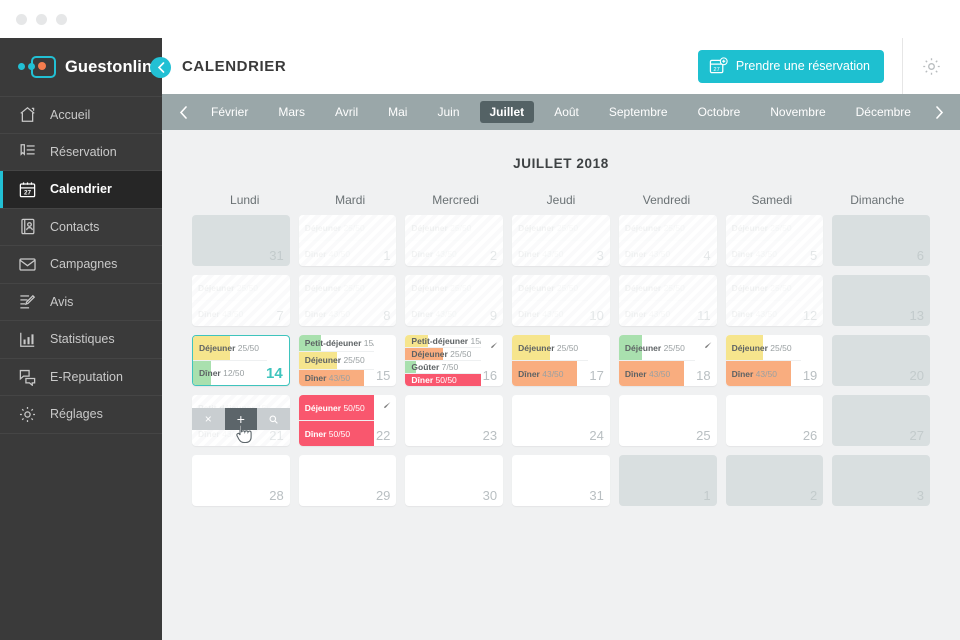 This screenshot has height=640, width=960. I want to click on month-tab-octobre: Octobre, so click(719, 112).